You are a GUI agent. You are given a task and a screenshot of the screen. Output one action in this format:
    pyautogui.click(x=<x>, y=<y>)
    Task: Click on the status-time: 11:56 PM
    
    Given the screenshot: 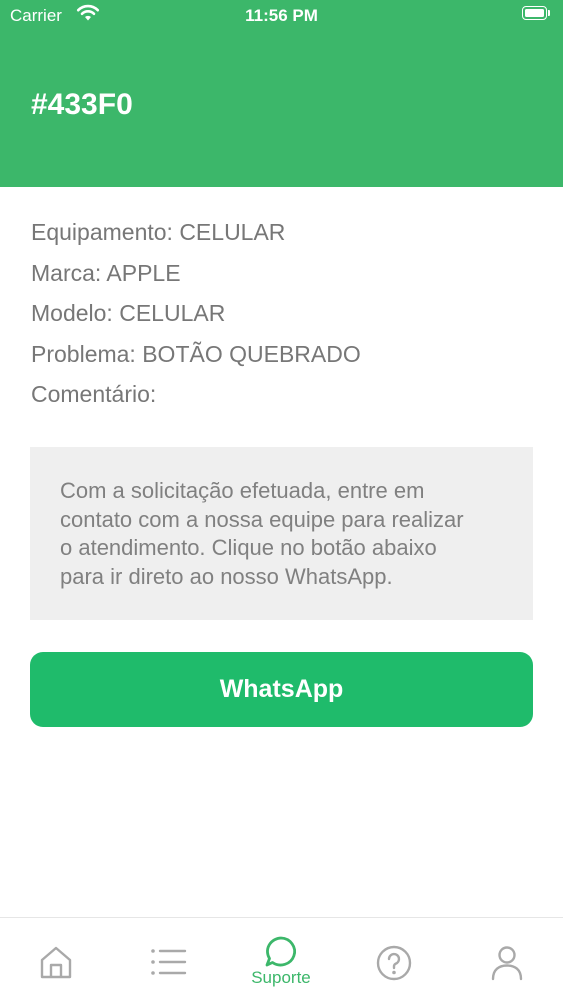 What is the action you would take?
    pyautogui.click(x=281, y=15)
    